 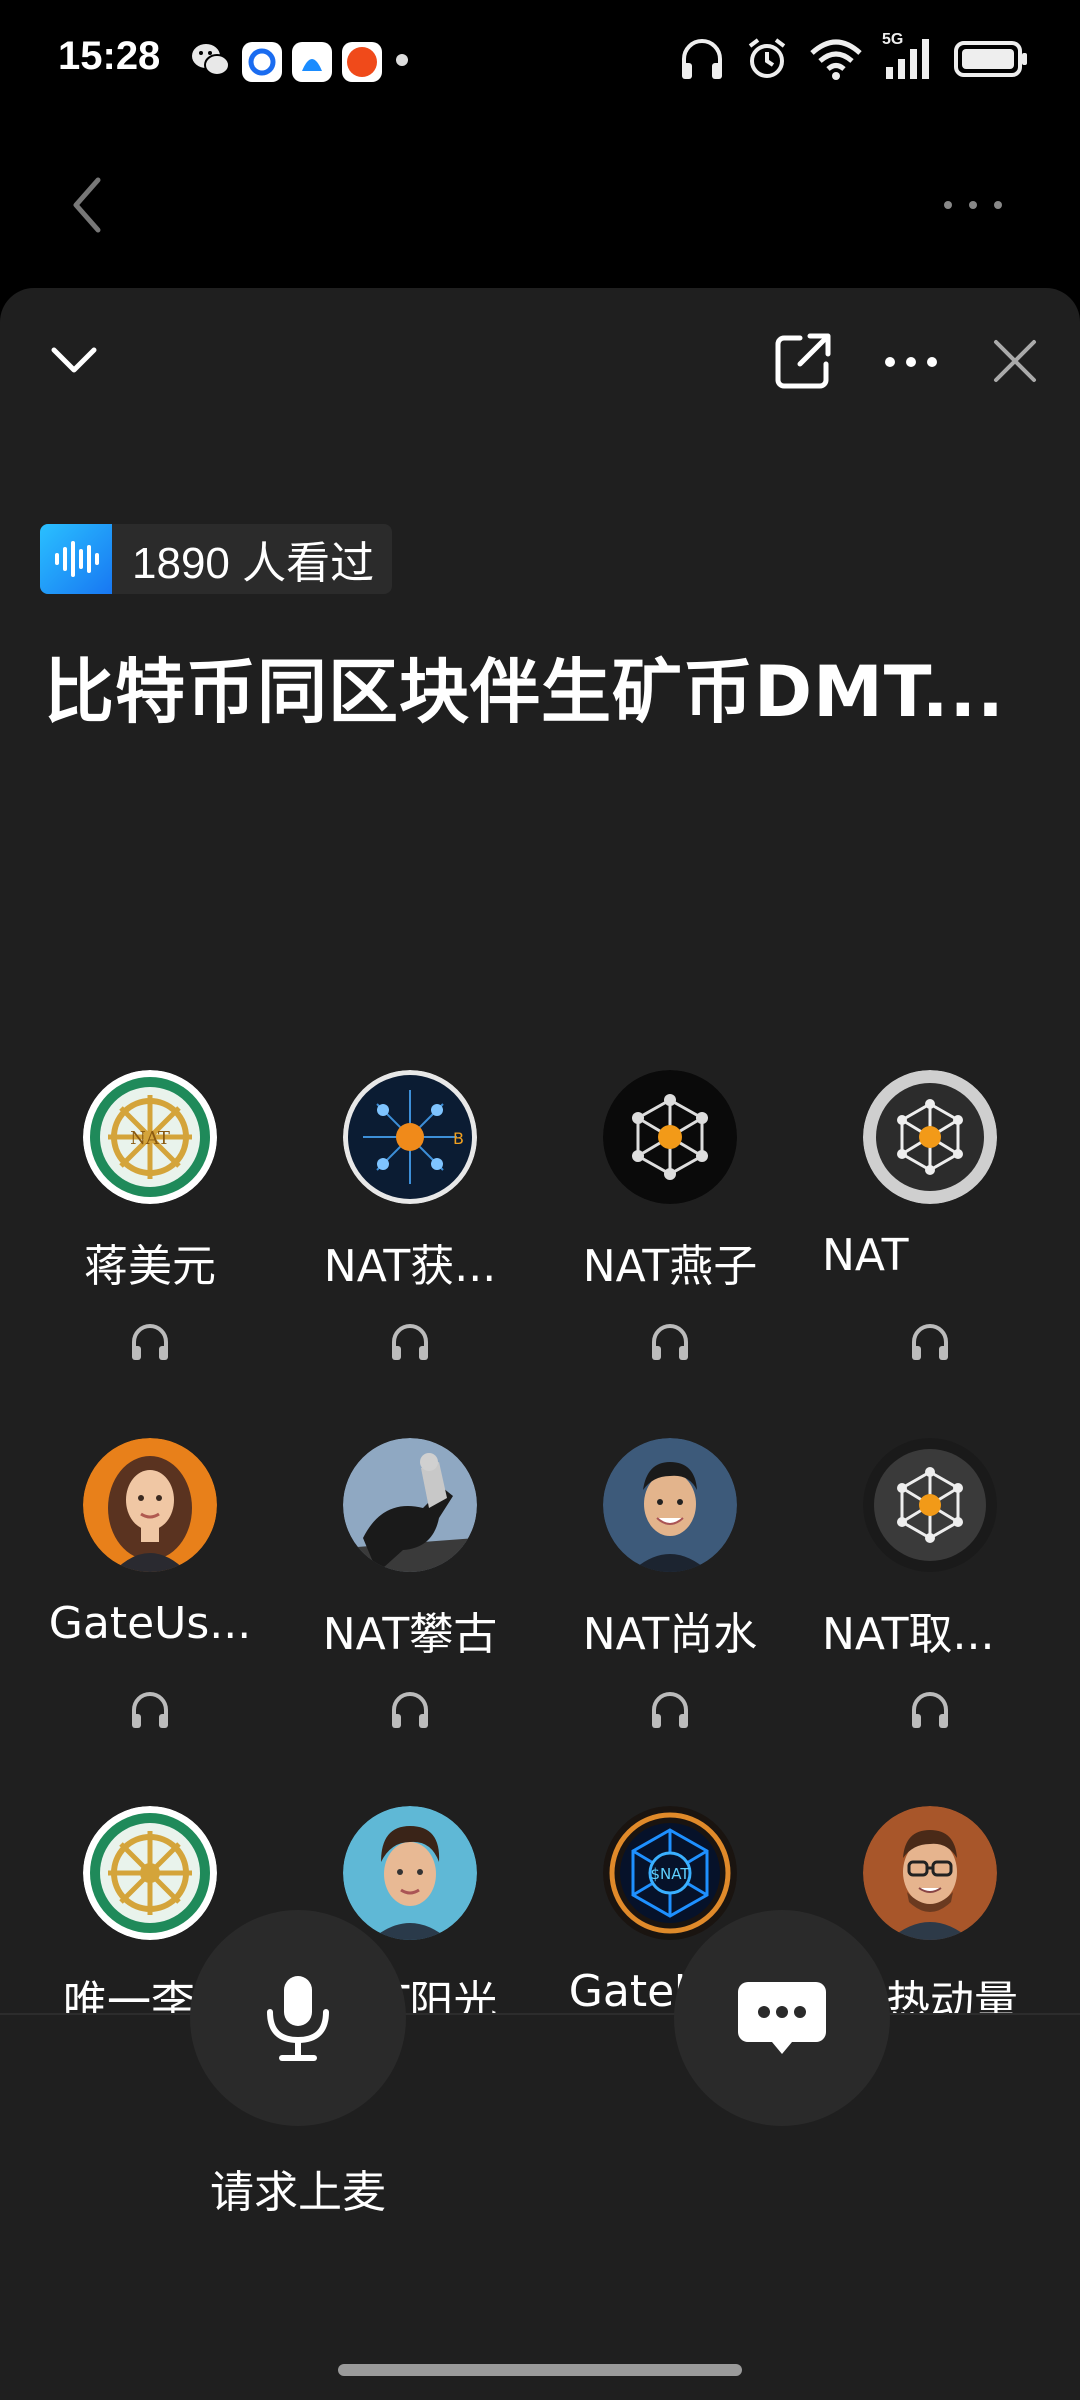 I want to click on member-name: NAT攀古, so click(x=410, y=1634).